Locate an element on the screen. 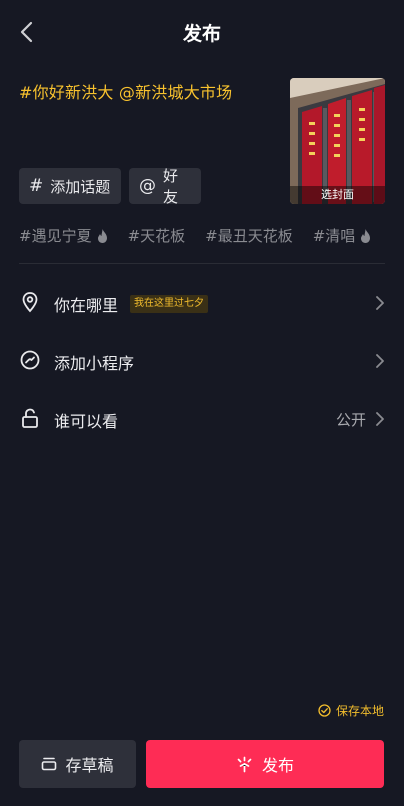  page-title: 发布 is located at coordinates (201, 34).